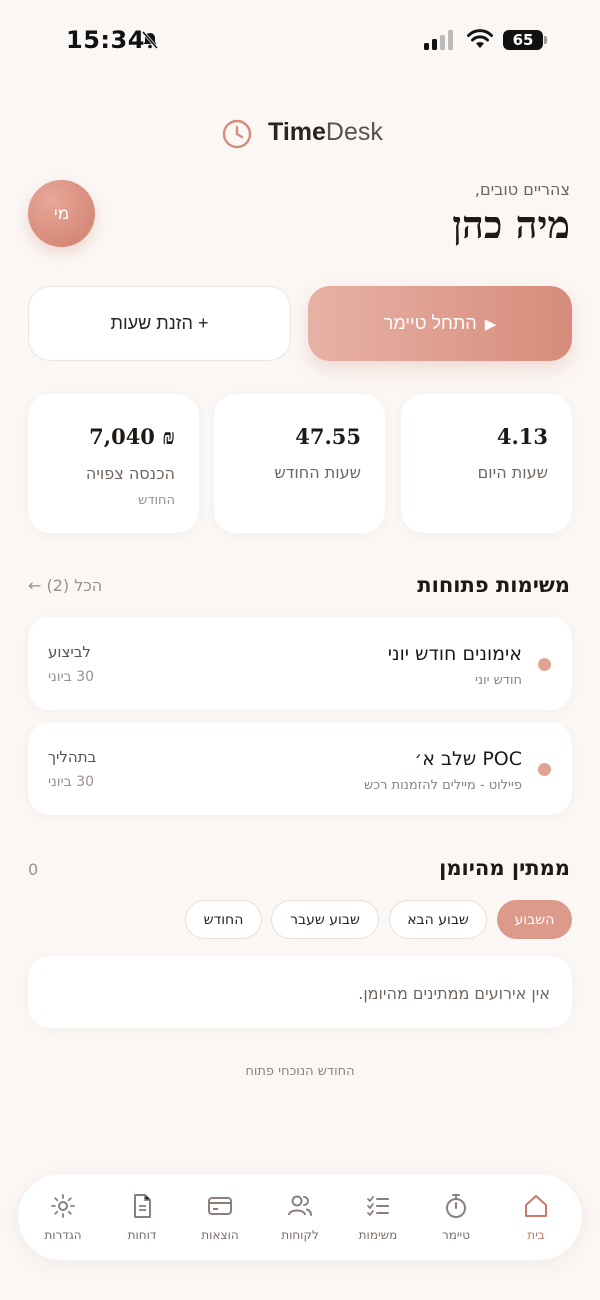 This screenshot has height=1300, width=600. What do you see at coordinates (105, 40) in the screenshot?
I see `status-time: 15:34` at bounding box center [105, 40].